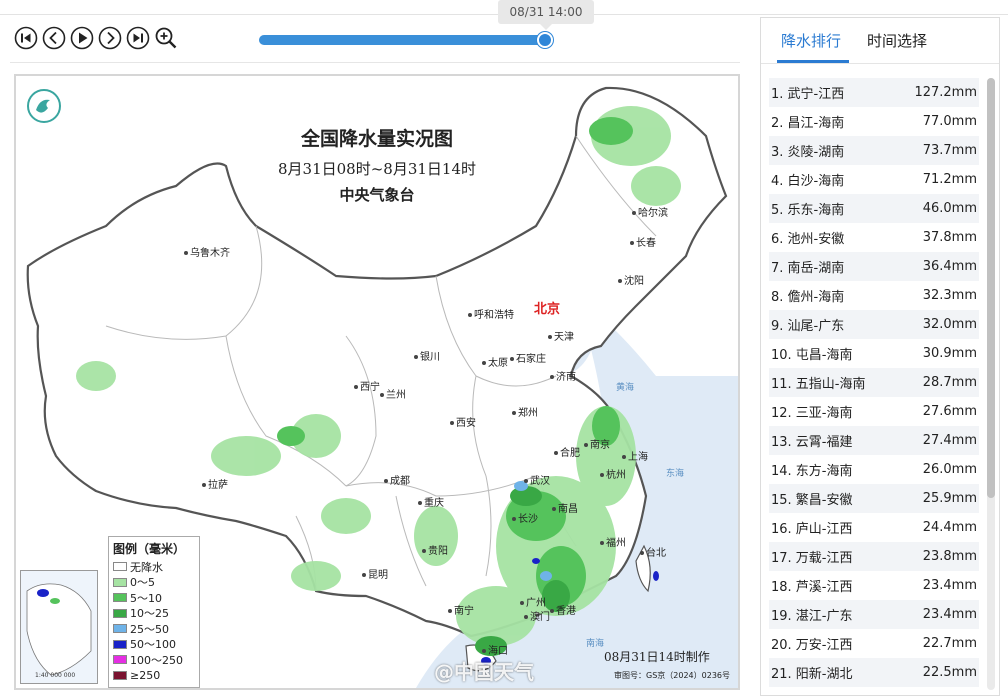  I want to click on city-label: 郑州, so click(525, 411).